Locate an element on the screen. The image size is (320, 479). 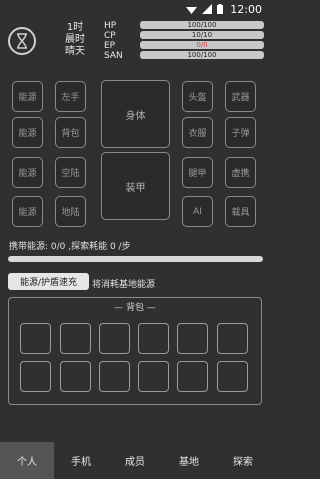
tab-explore: 探索 is located at coordinates (243, 460).